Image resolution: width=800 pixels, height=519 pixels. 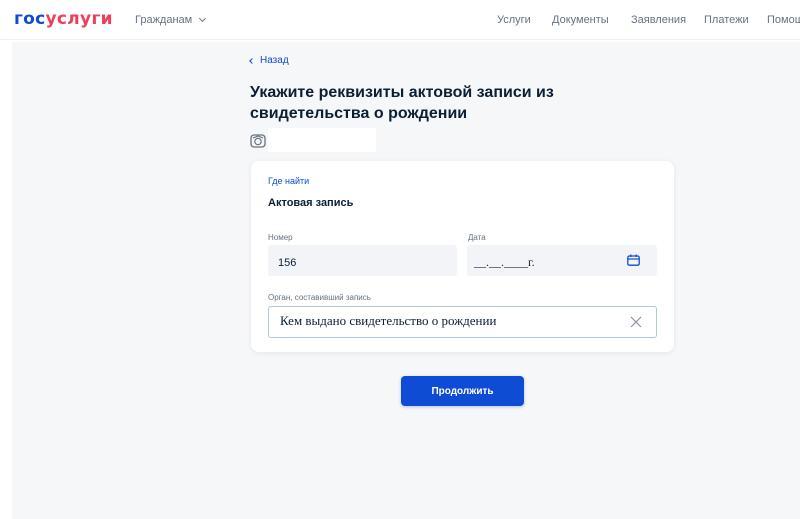 I want to click on close-icon, so click(x=636, y=322).